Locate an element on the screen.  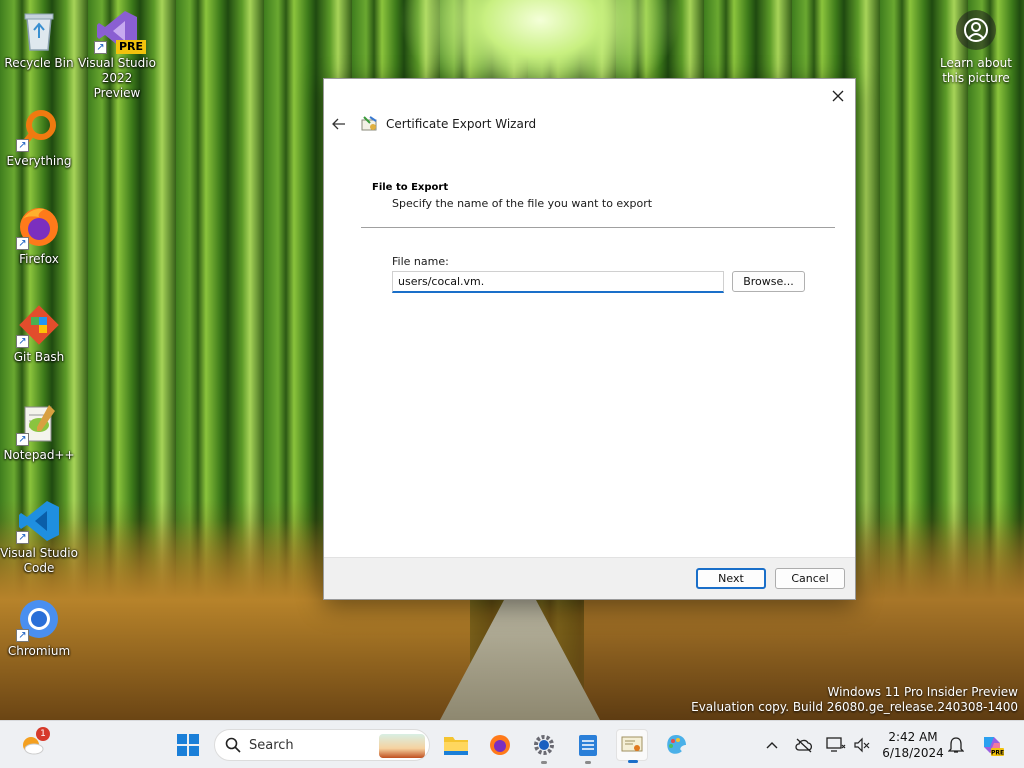
taskbar-file-explorer is located at coordinates (456, 745).